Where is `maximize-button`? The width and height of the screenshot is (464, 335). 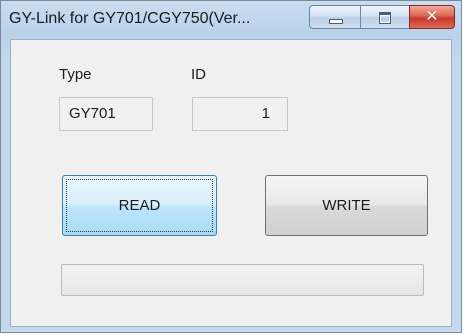 maximize-button is located at coordinates (385, 17).